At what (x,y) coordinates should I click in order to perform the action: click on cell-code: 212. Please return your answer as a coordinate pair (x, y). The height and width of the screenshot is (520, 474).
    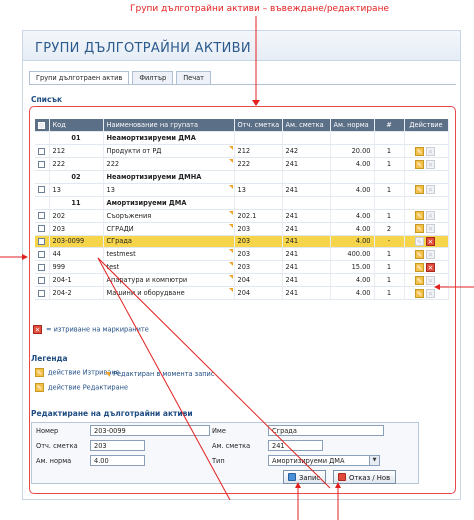
    Looking at the image, I should click on (76, 151).